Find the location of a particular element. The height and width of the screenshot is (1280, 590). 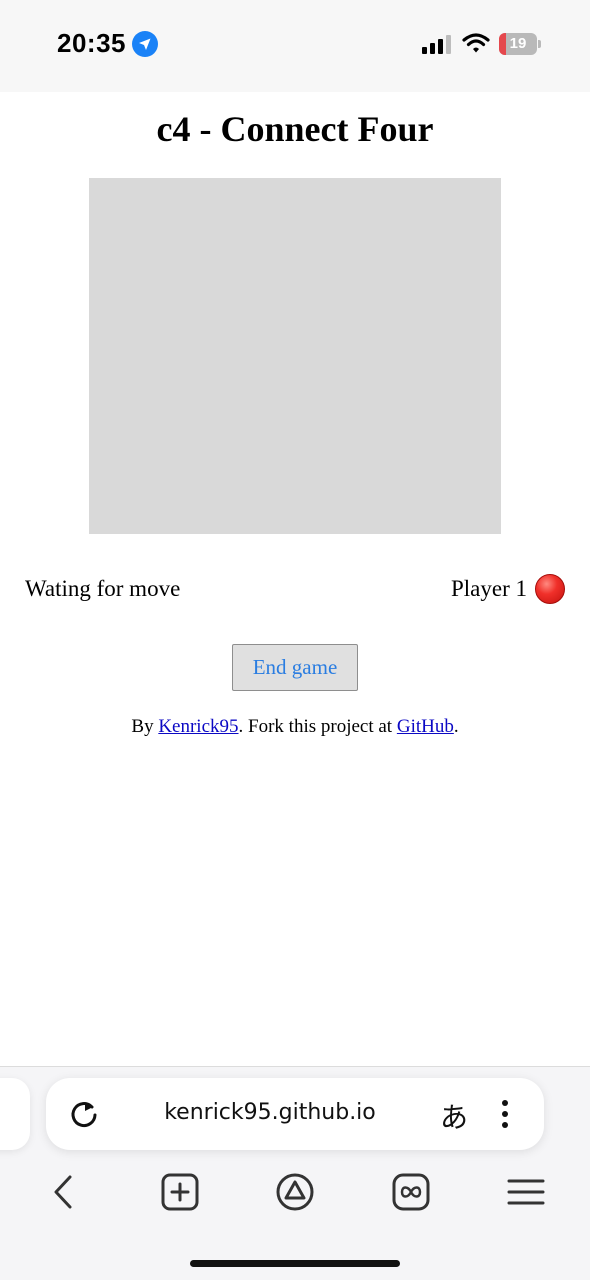

more-options-icon is located at coordinates (505, 1114).